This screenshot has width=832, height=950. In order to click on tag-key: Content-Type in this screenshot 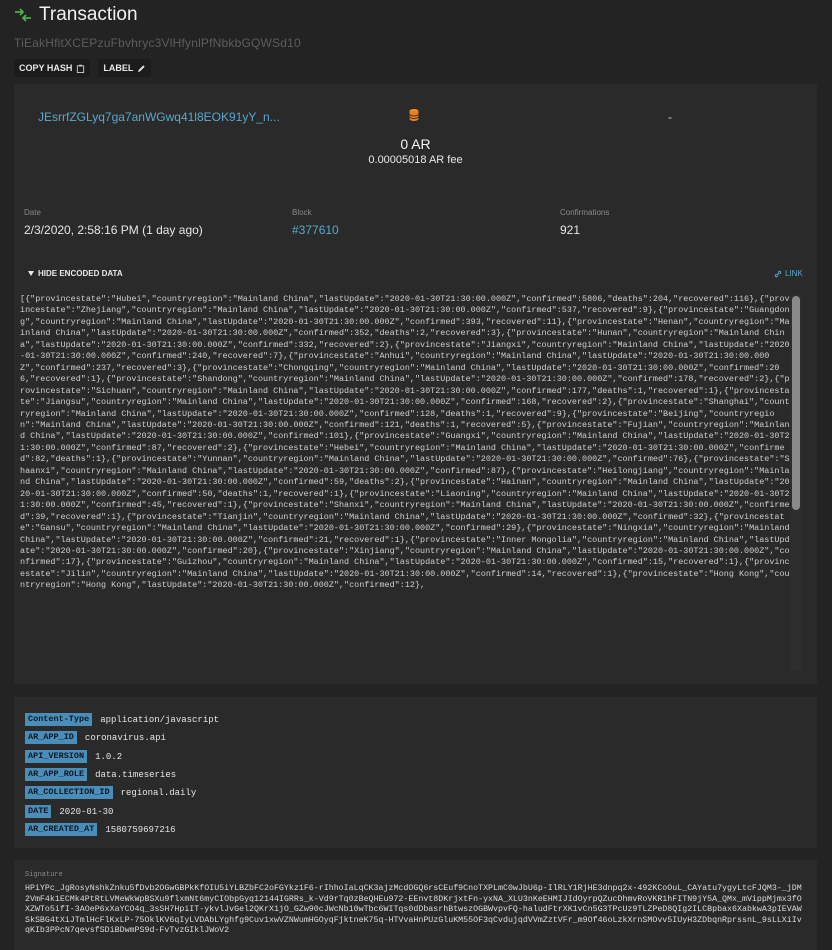, I will do `click(59, 719)`.